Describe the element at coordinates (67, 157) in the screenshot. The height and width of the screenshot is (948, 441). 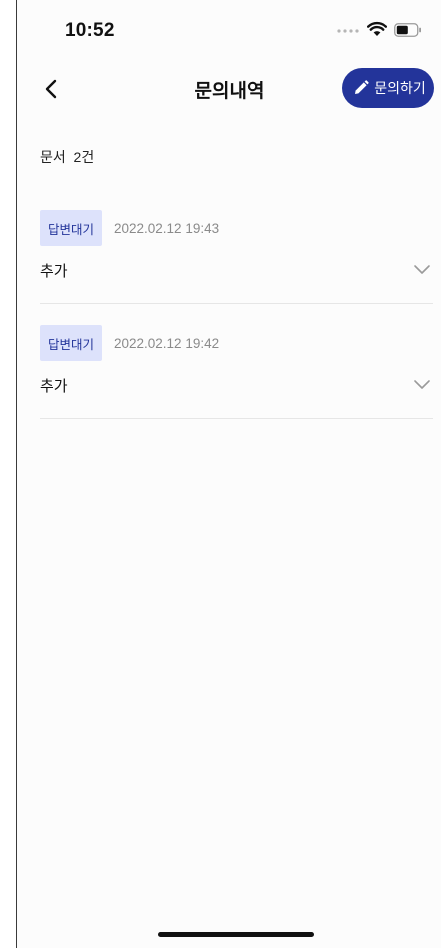
I see `inquiry-count: 문서 2건` at that location.